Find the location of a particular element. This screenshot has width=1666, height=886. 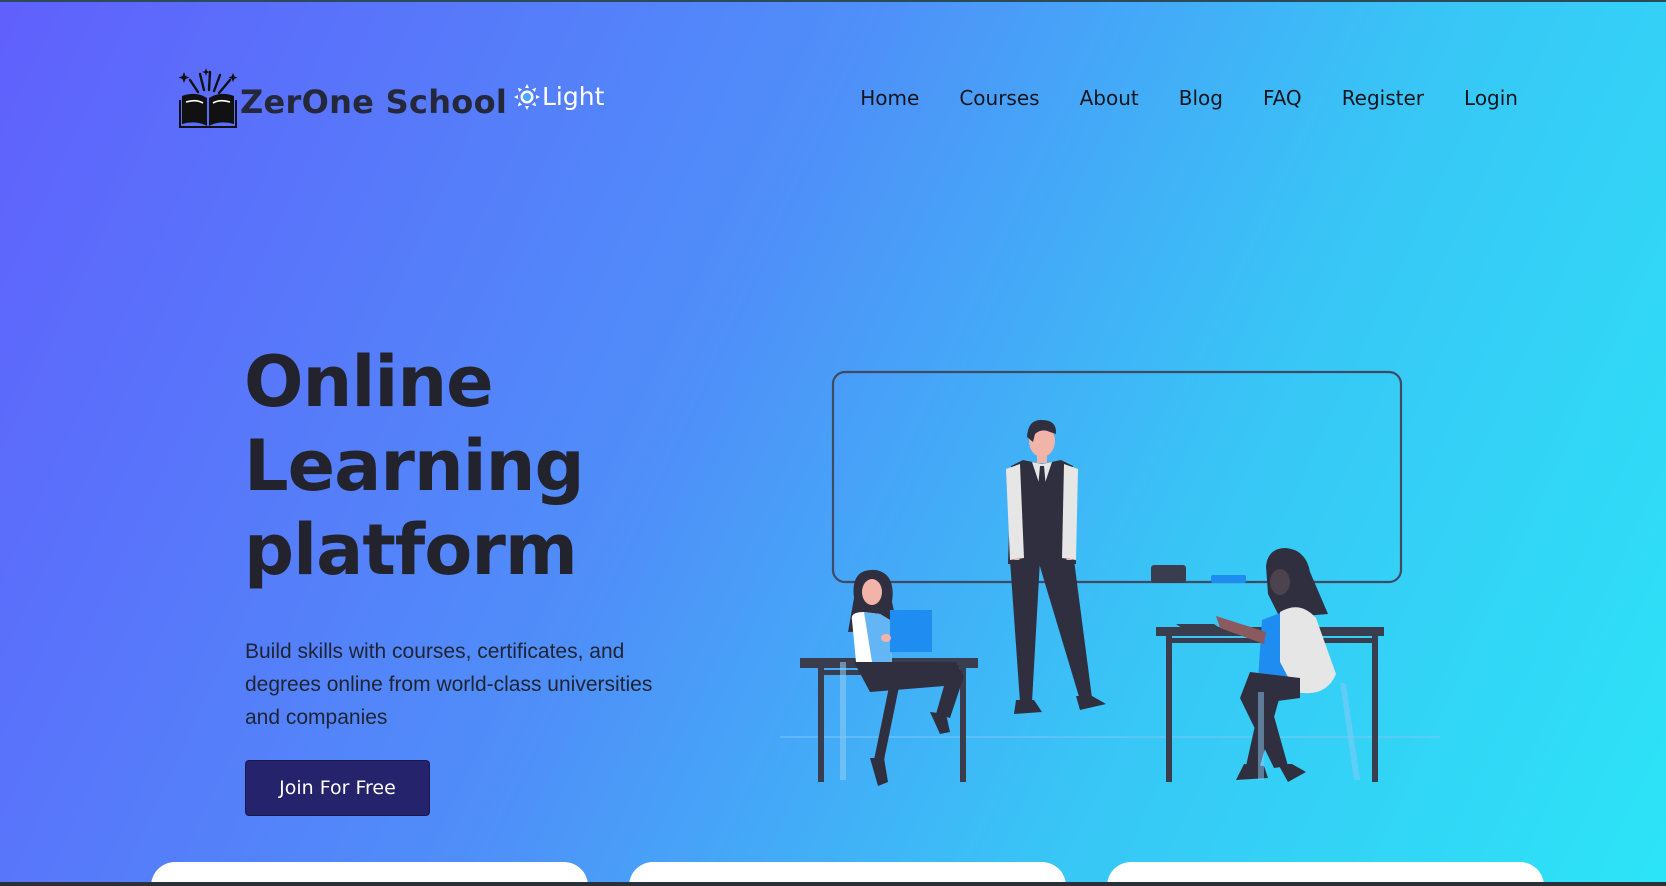

logo: ZerOne School is located at coordinates (342, 99).